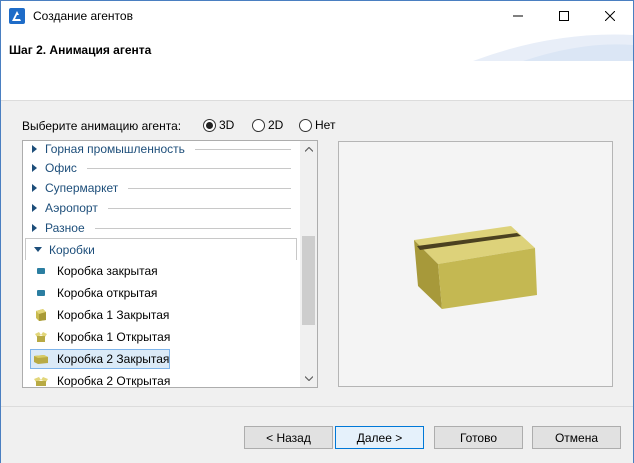  What do you see at coordinates (576, 437) in the screenshot?
I see `cancel-button: Отмена` at bounding box center [576, 437].